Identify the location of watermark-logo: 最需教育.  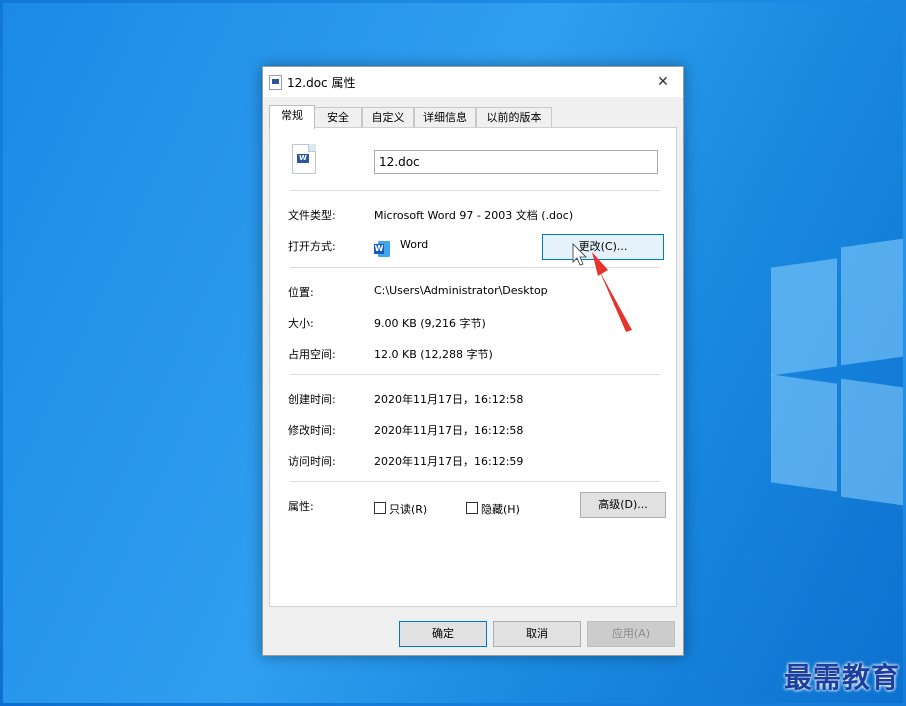
(841, 677).